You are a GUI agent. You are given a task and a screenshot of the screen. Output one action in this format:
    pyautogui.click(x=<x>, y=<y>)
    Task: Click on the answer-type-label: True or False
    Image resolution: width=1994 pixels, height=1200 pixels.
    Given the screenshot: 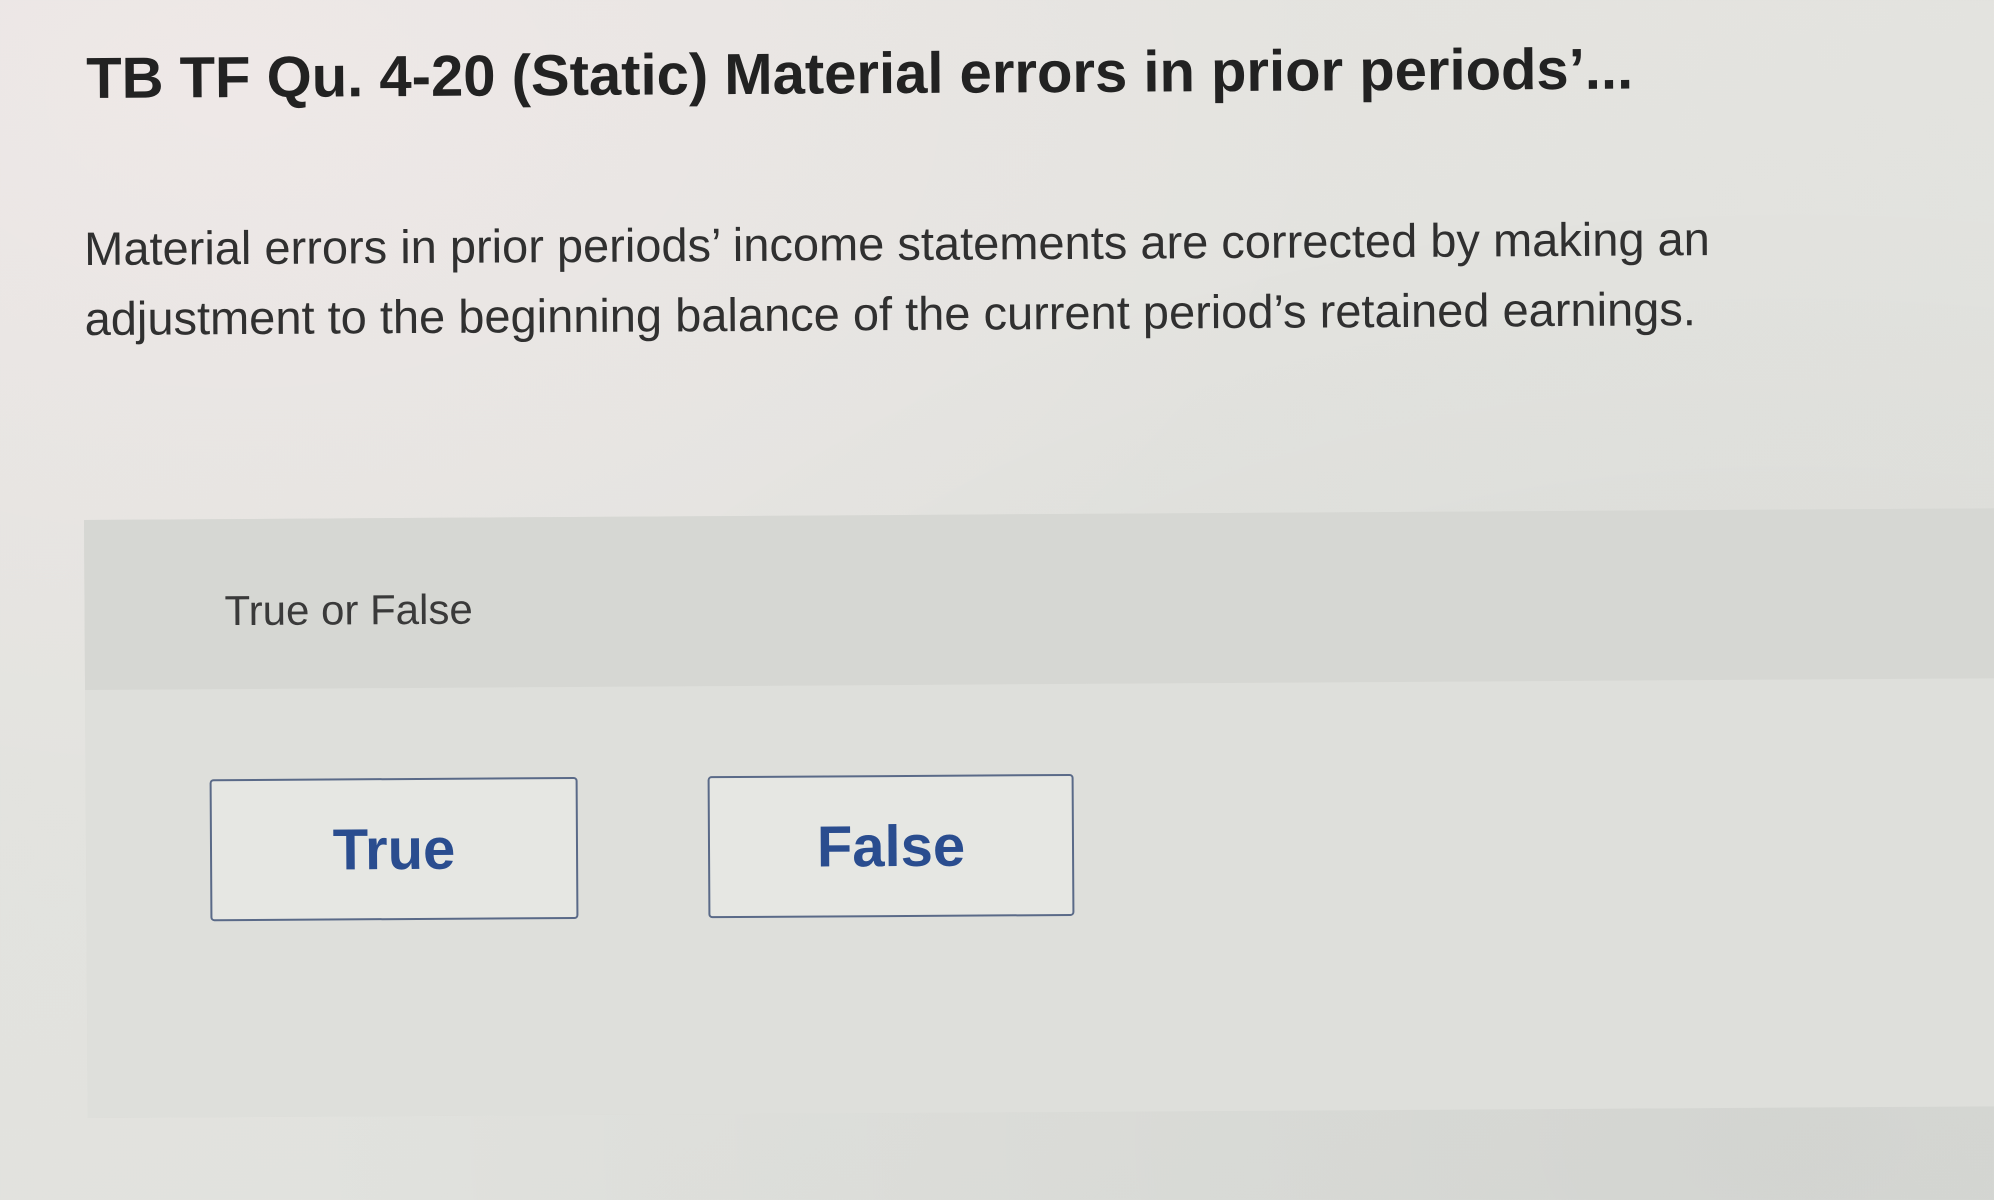 What is the action you would take?
    pyautogui.click(x=348, y=610)
    